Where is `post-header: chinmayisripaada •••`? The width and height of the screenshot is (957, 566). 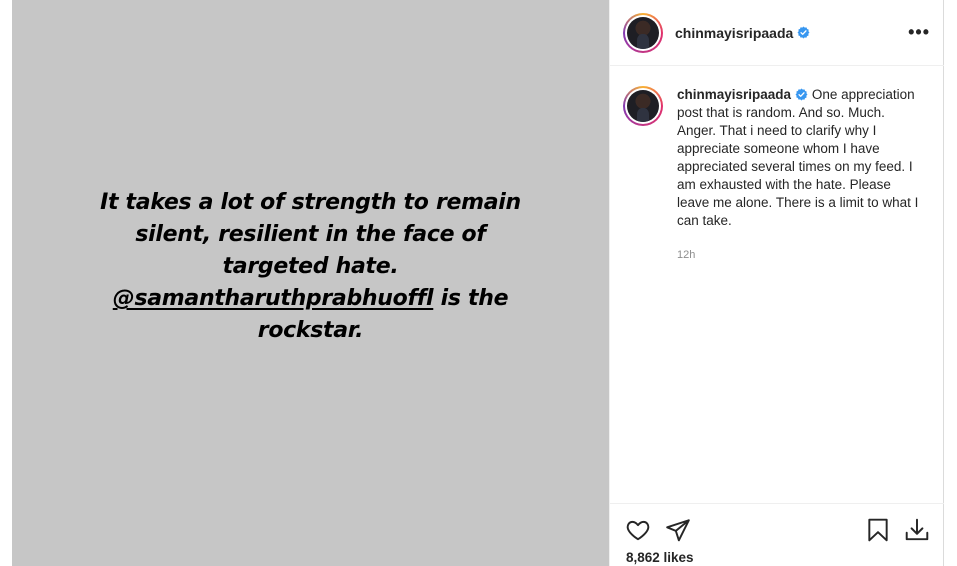
post-header: chinmayisripaada ••• is located at coordinates (777, 33).